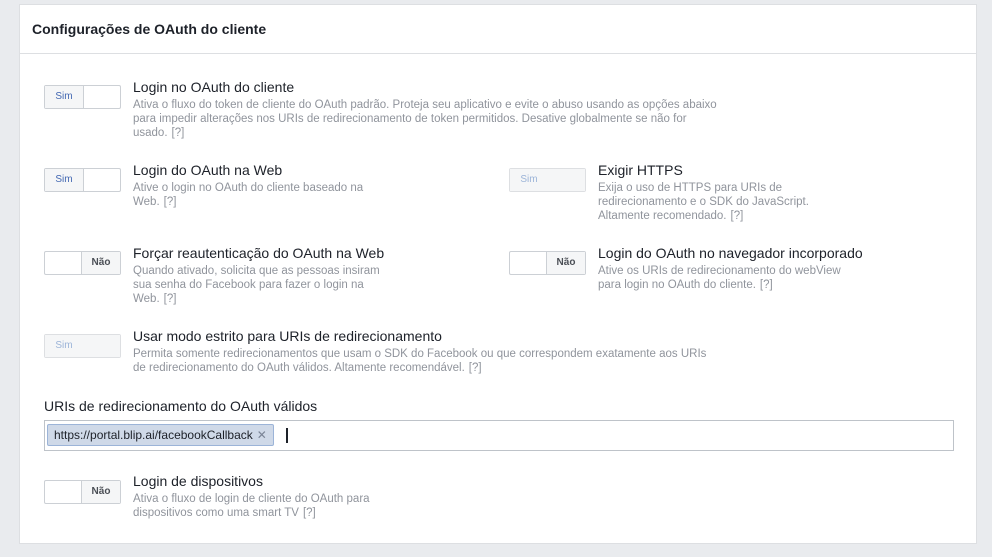 The image size is (992, 557). What do you see at coordinates (214, 87) in the screenshot?
I see `client-oauth-login-title: Login no OAuth do cliente` at bounding box center [214, 87].